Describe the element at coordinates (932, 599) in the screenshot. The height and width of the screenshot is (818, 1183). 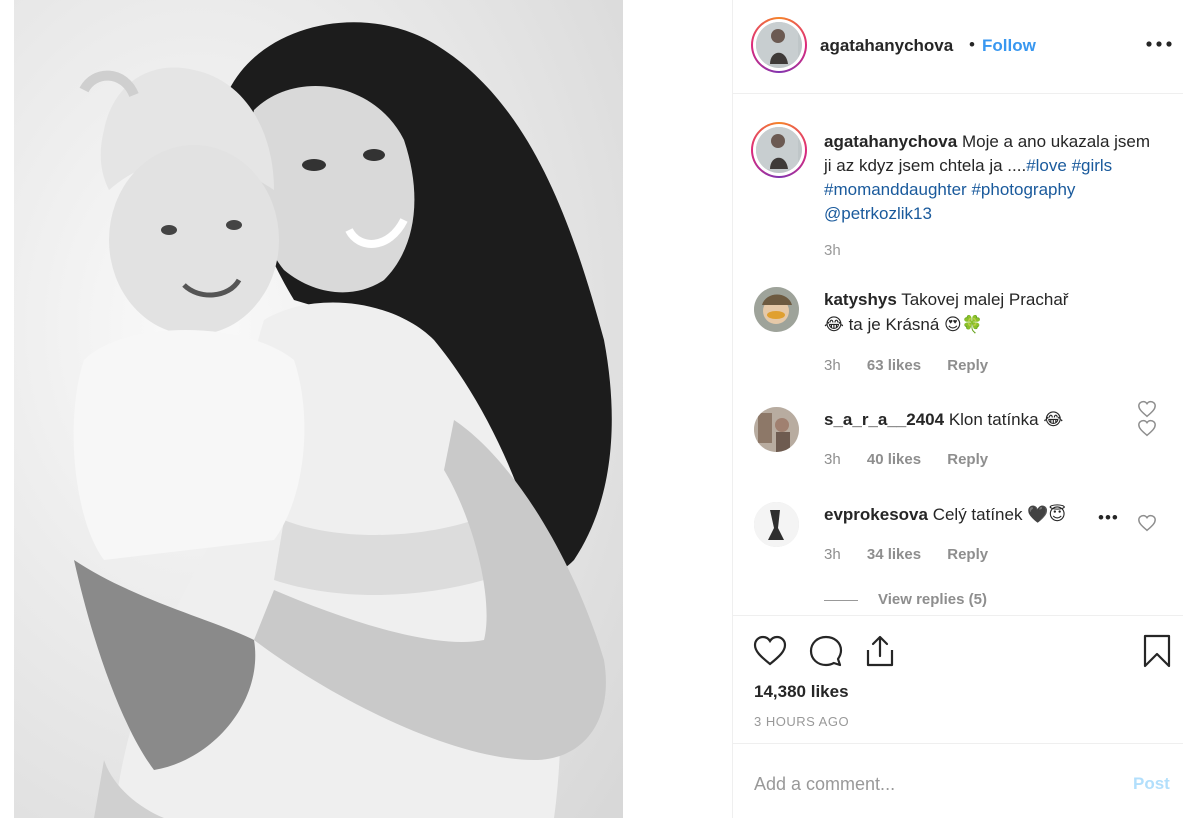
I see `view-replies-label: View replies (5)` at that location.